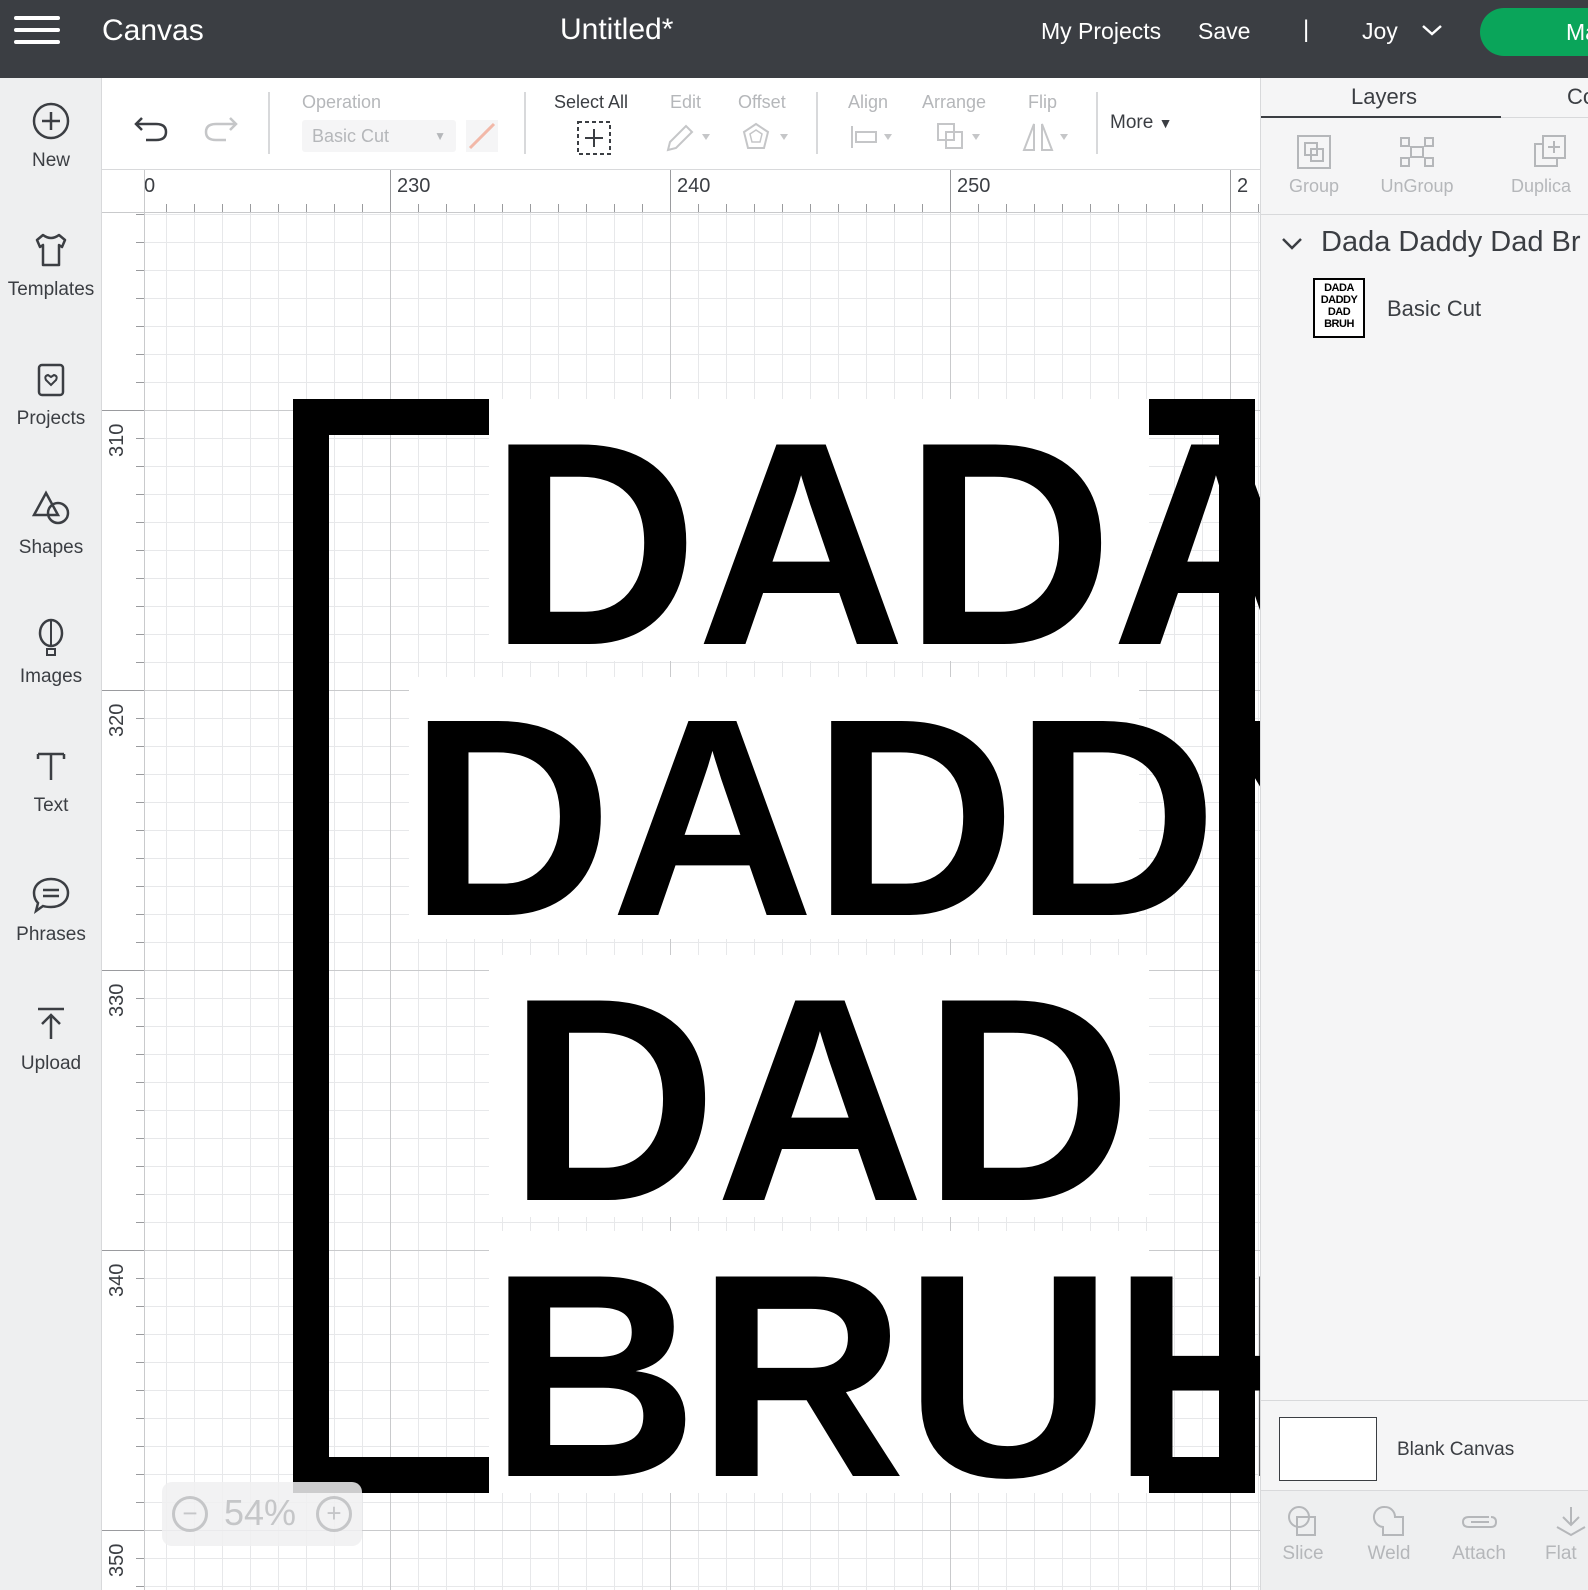 The height and width of the screenshot is (1590, 1588). I want to click on speech-bubble-icon, so click(51, 895).